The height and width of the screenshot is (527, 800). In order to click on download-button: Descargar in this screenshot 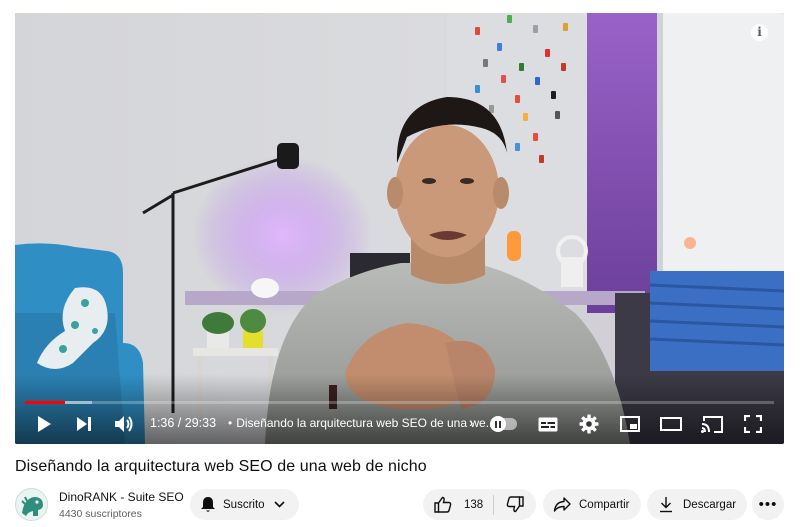, I will do `click(697, 504)`.